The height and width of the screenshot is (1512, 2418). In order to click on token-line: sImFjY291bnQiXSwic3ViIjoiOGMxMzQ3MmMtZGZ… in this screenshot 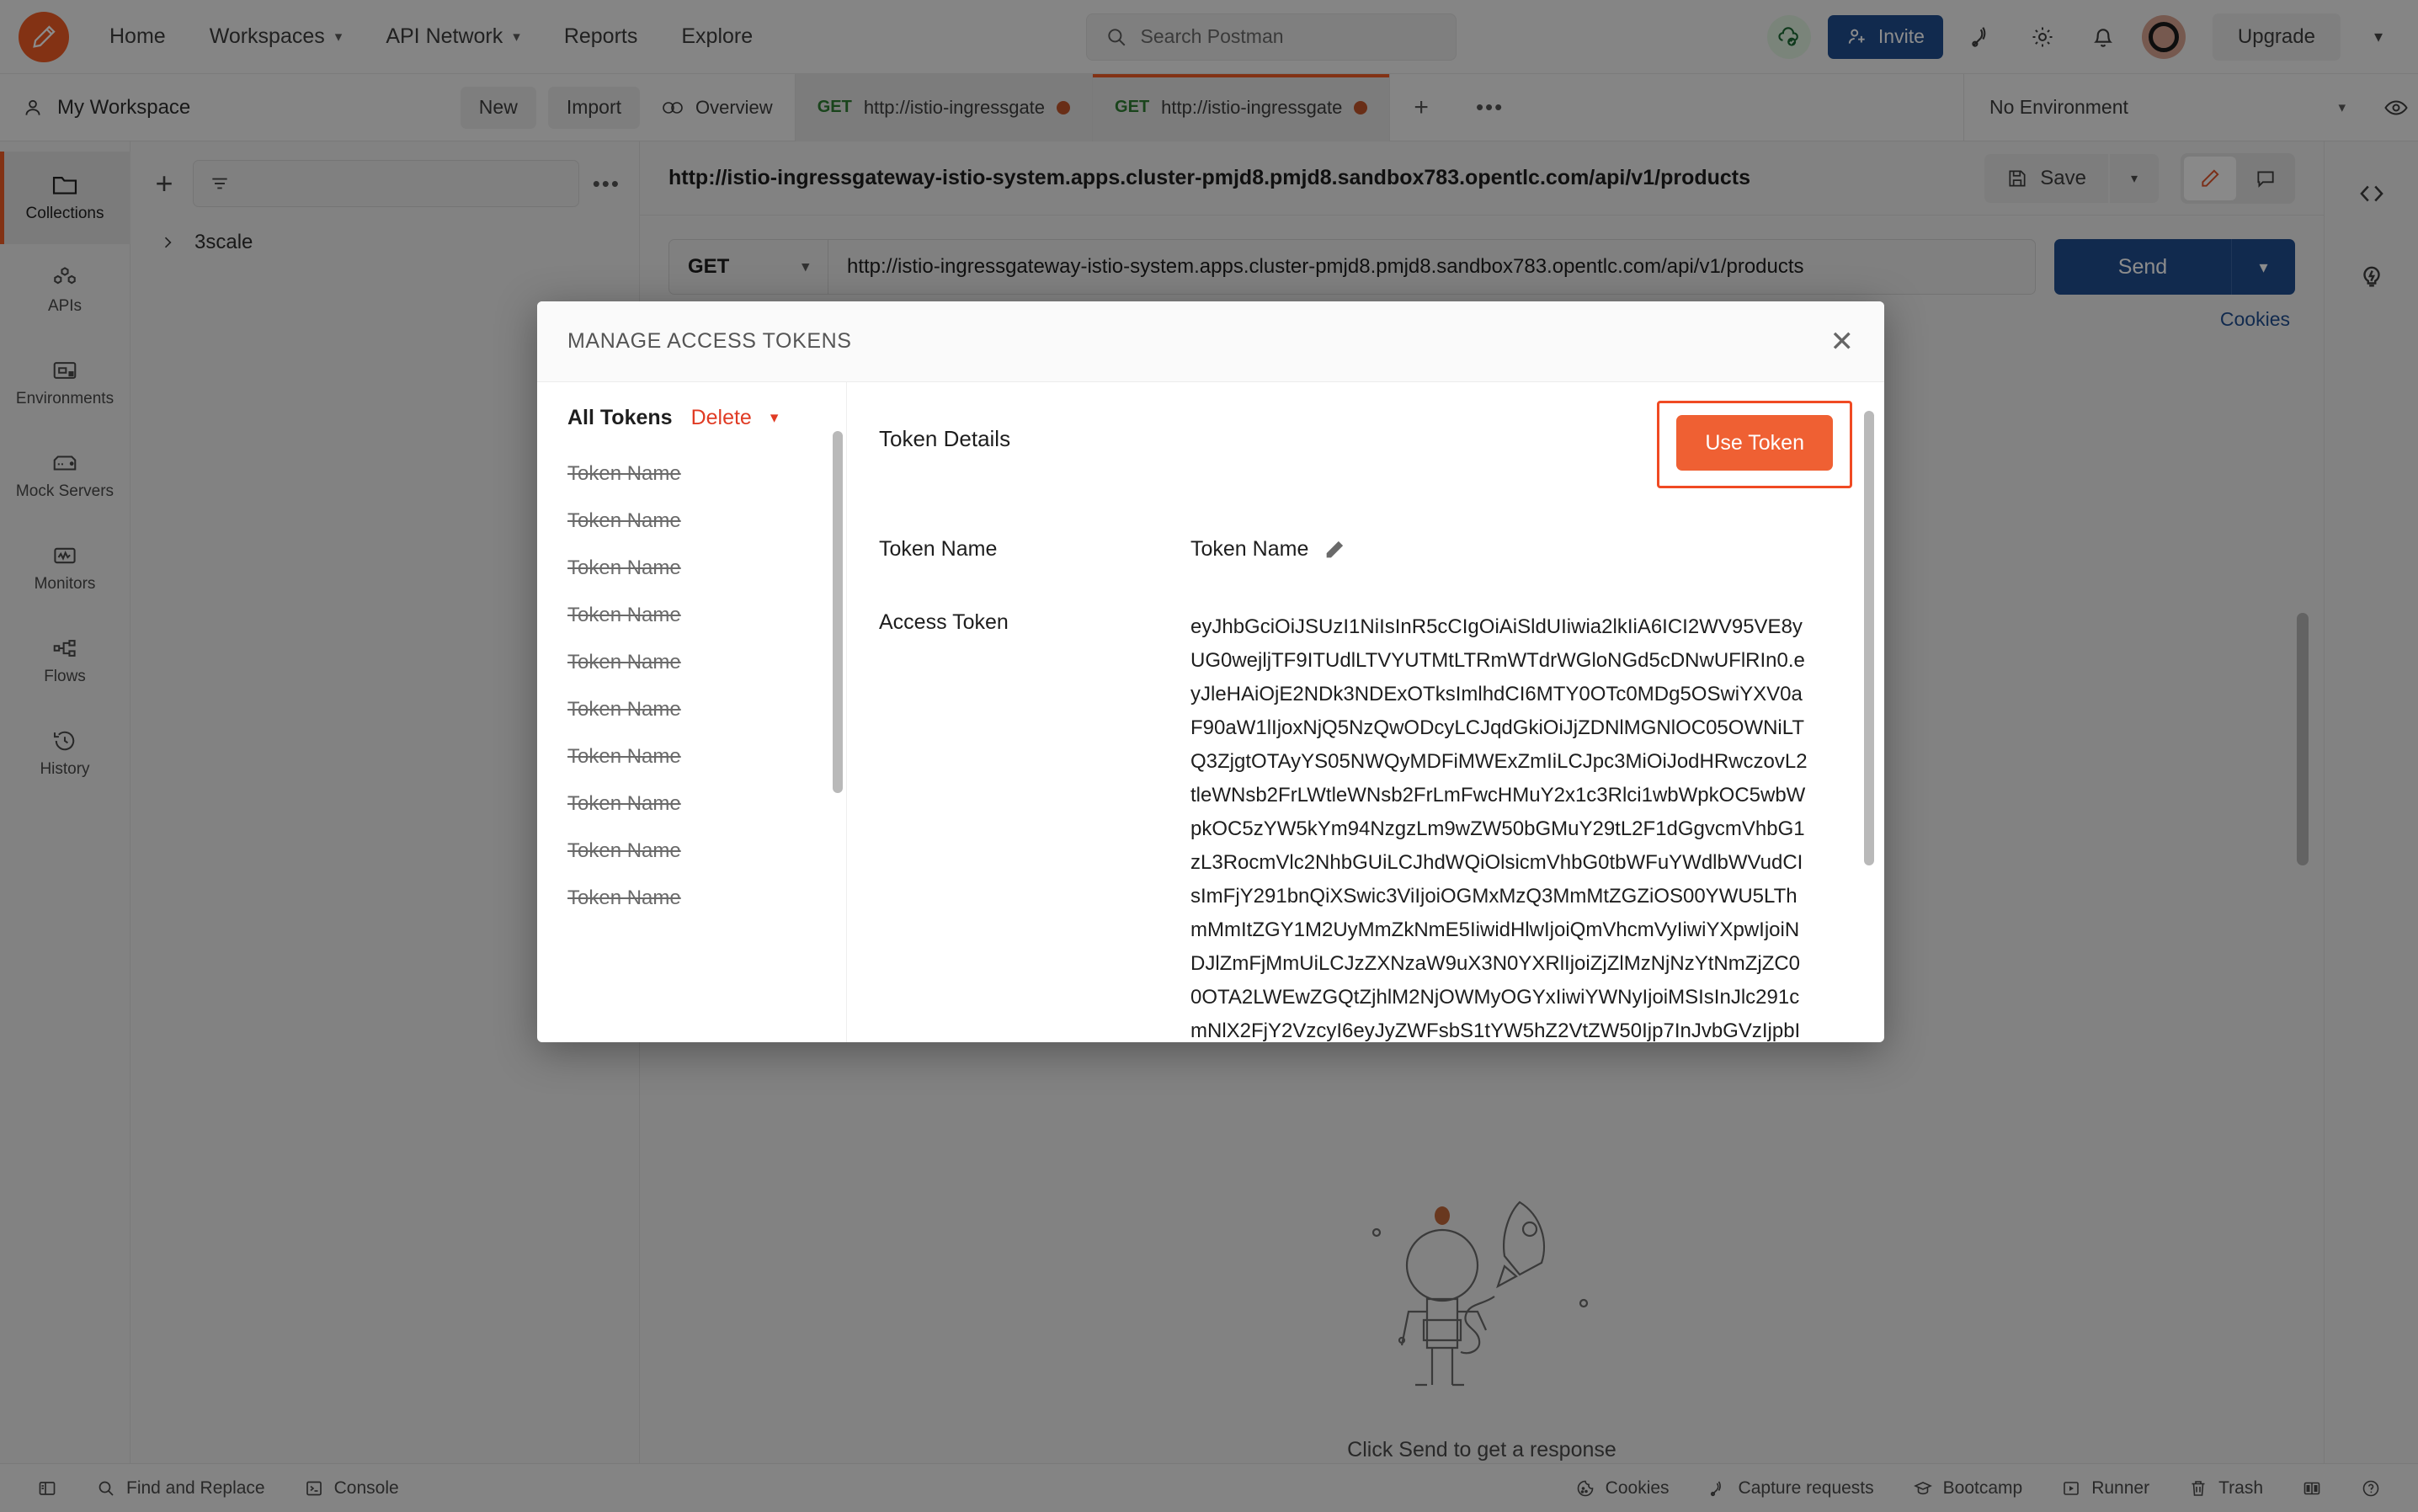, I will do `click(1494, 896)`.